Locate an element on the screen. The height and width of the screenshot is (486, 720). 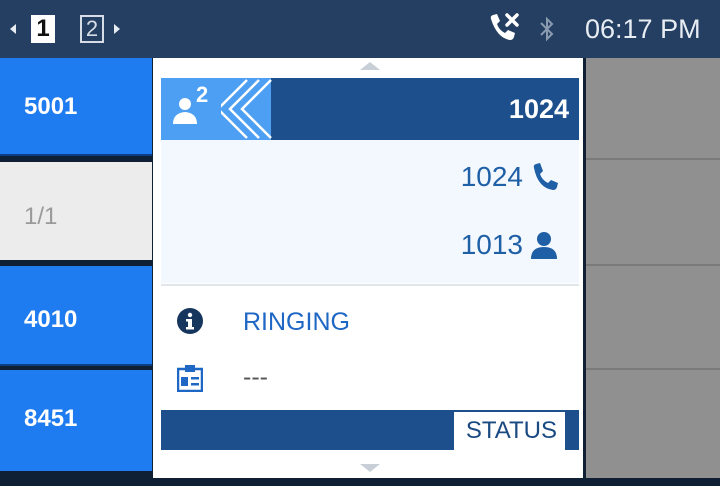
missed-call-icon is located at coordinates (504, 26).